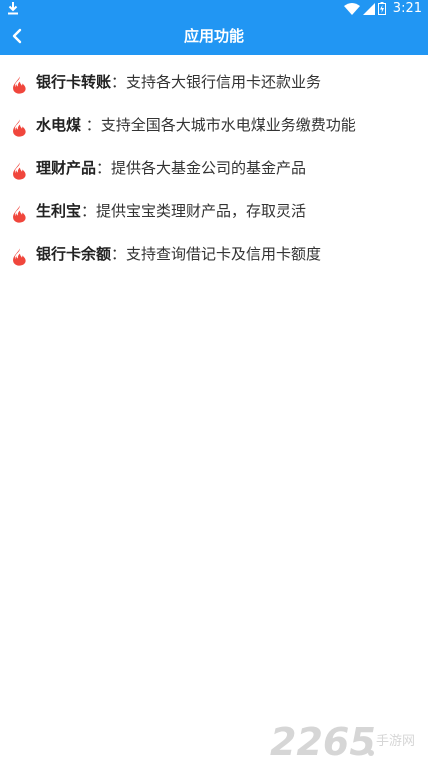 The width and height of the screenshot is (428, 767). I want to click on feature-item-bank-transfer: 银行卡转账：支持各大银行信用卡还款业务, so click(214, 81).